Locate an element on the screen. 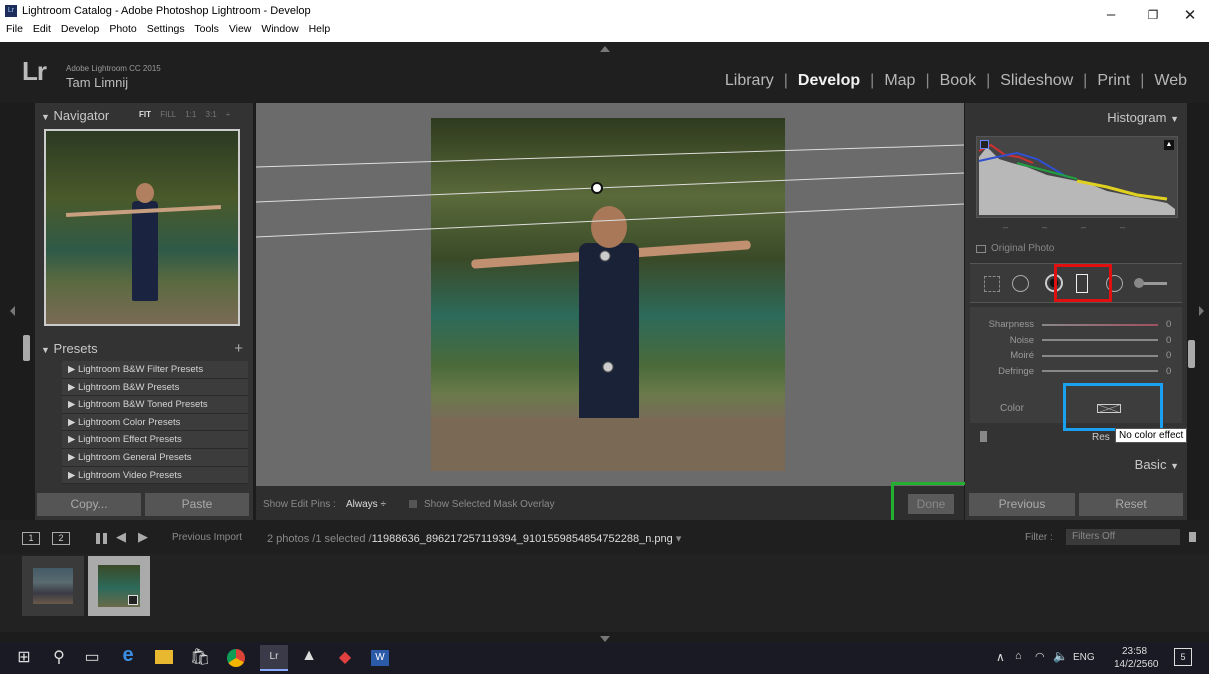  module-map: Map is located at coordinates (899, 81).